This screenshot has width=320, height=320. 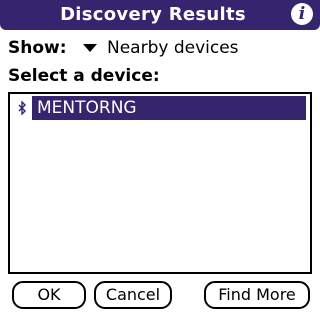 I want to click on find-more-button: Find More, so click(x=257, y=295).